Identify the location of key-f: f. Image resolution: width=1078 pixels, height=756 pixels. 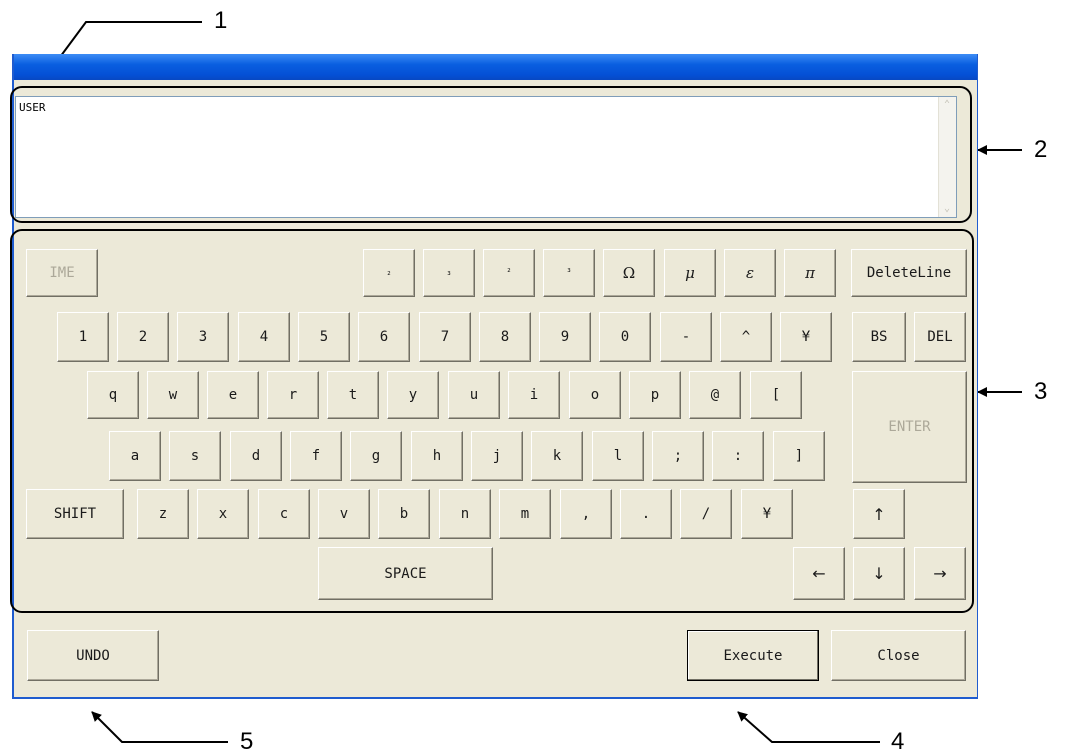
(316, 456).